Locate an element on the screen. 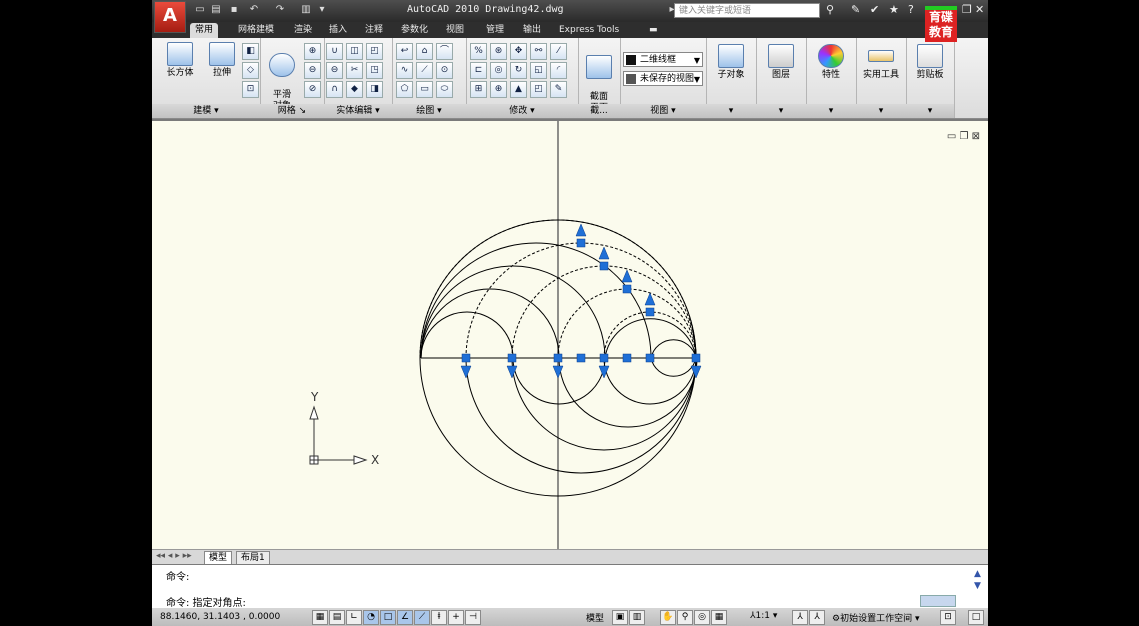 Image resolution: width=1139 pixels, height=626 pixels. command-prompt-line: 命令: 指定对角点: is located at coordinates (206, 601).